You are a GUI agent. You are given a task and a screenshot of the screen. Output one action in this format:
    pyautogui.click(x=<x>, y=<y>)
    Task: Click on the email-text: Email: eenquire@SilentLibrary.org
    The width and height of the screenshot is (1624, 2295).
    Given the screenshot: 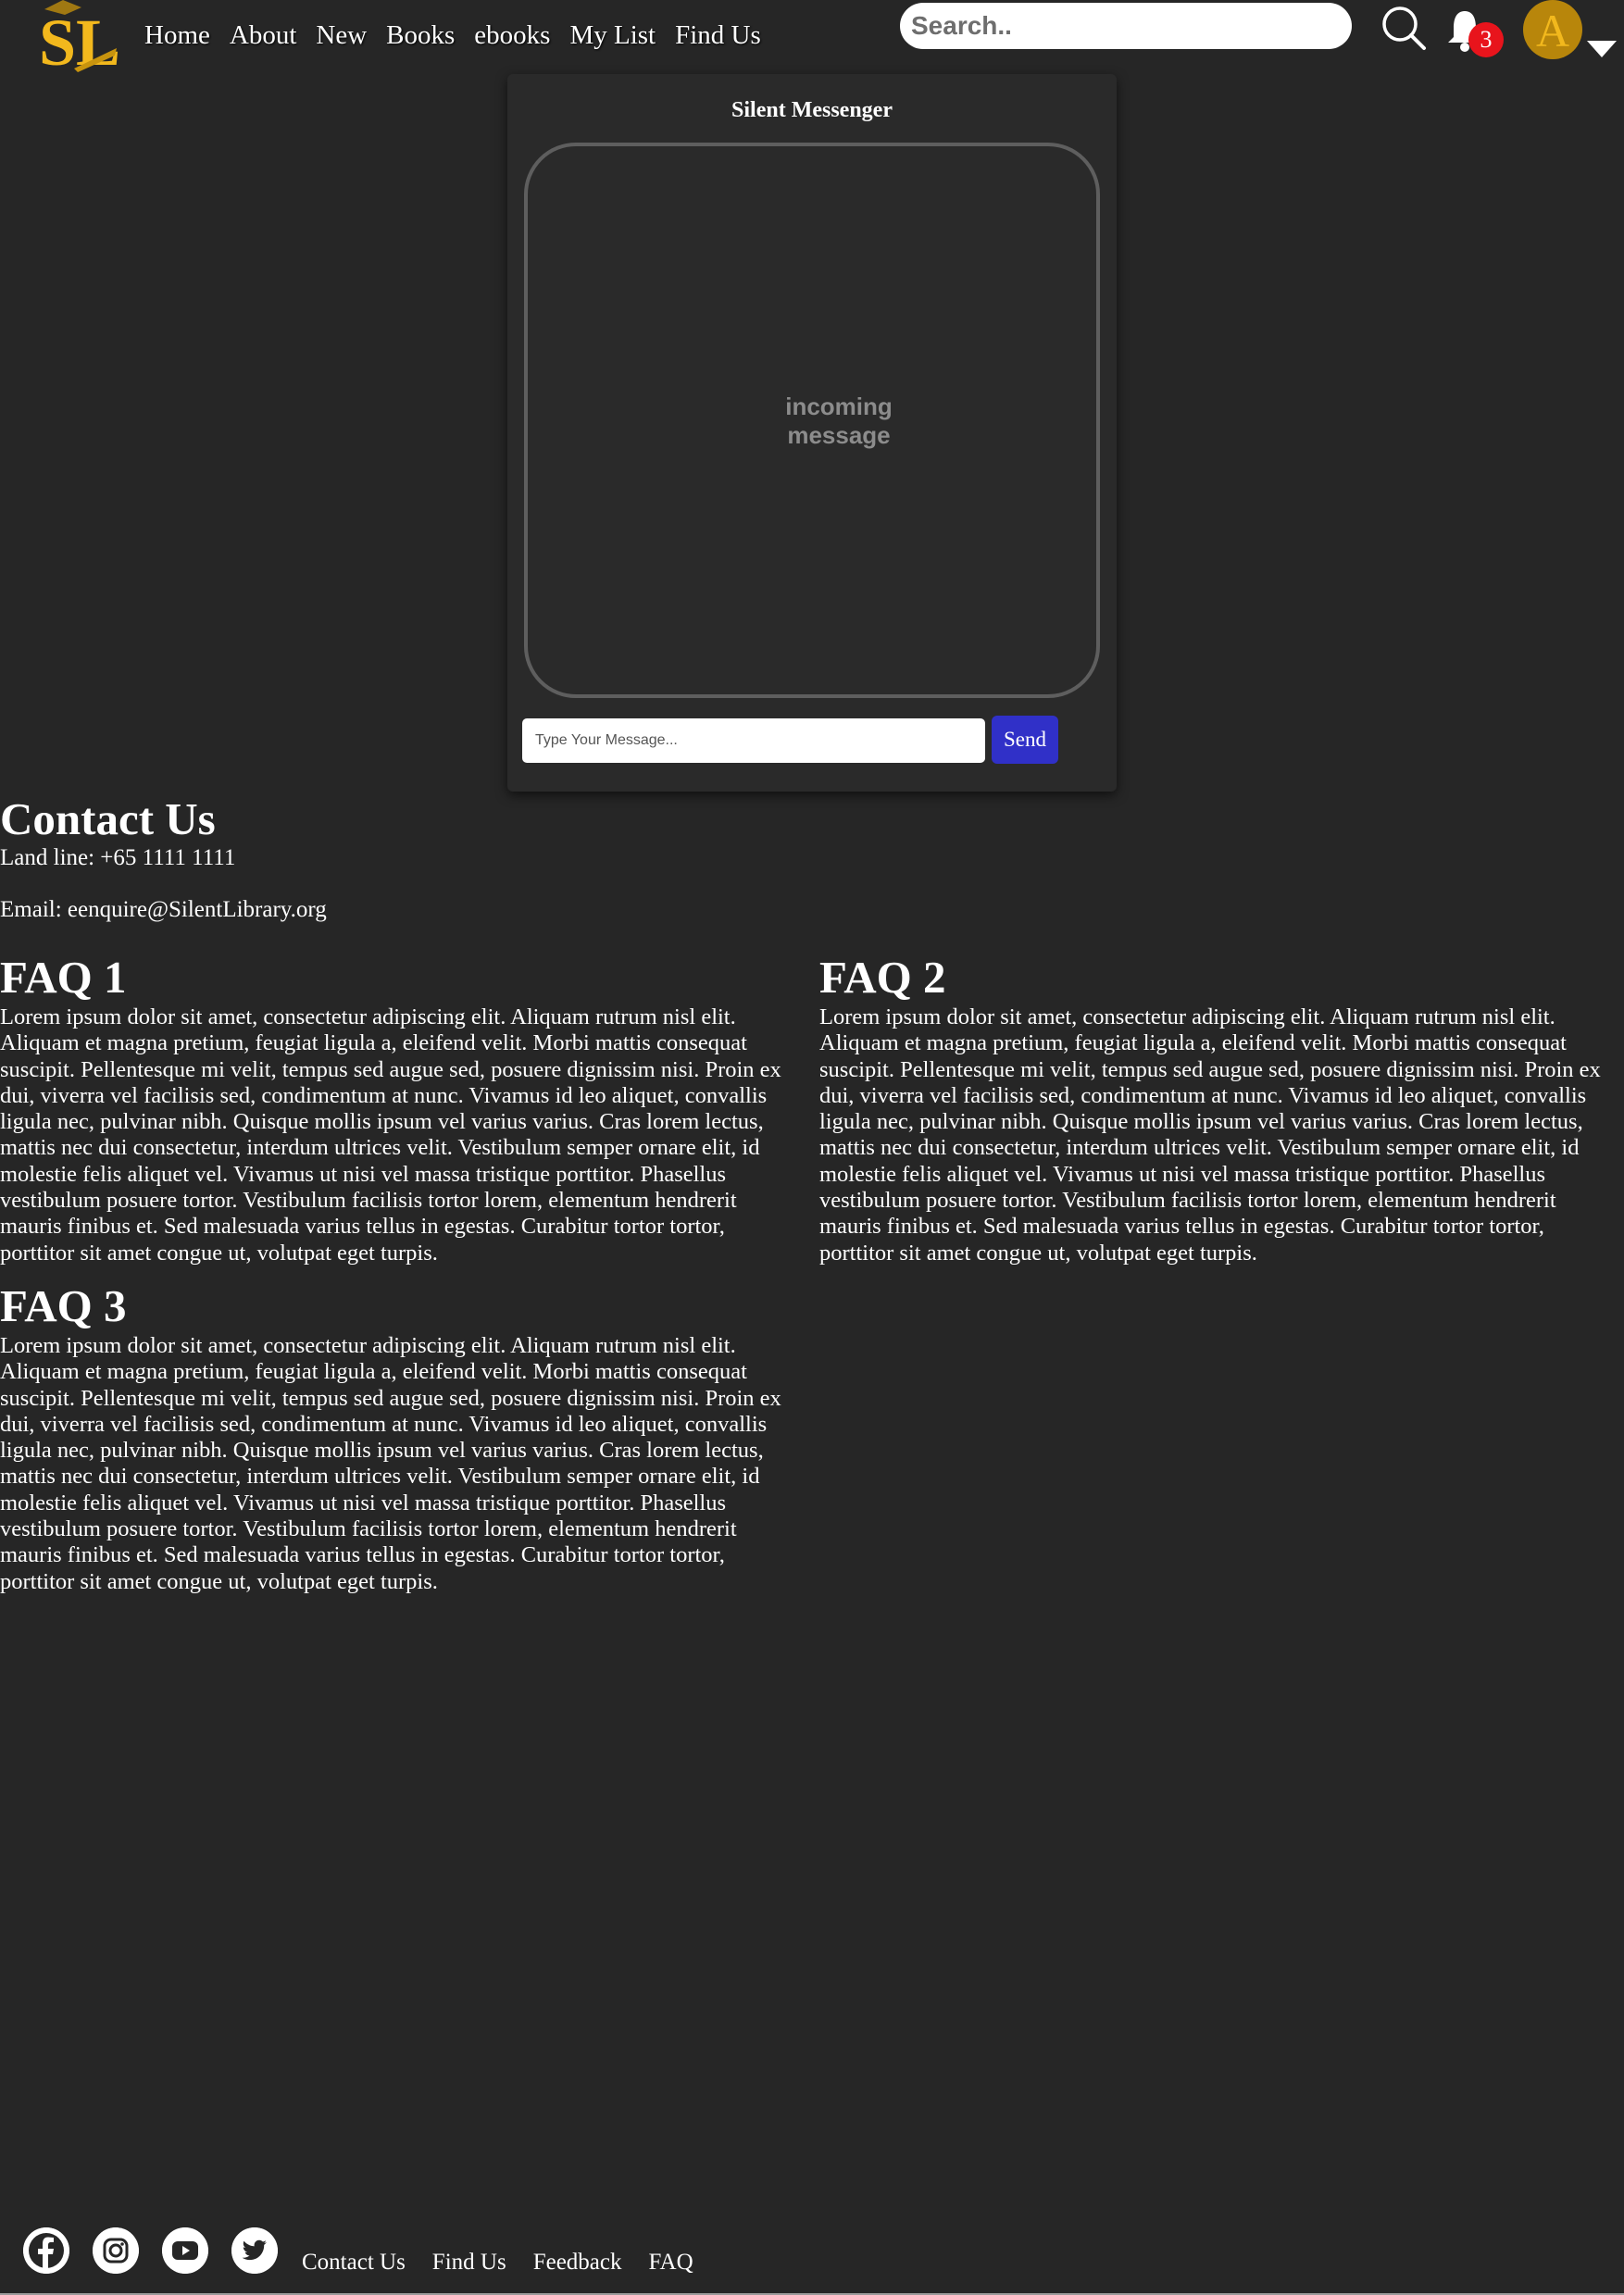 What is the action you would take?
    pyautogui.click(x=163, y=909)
    